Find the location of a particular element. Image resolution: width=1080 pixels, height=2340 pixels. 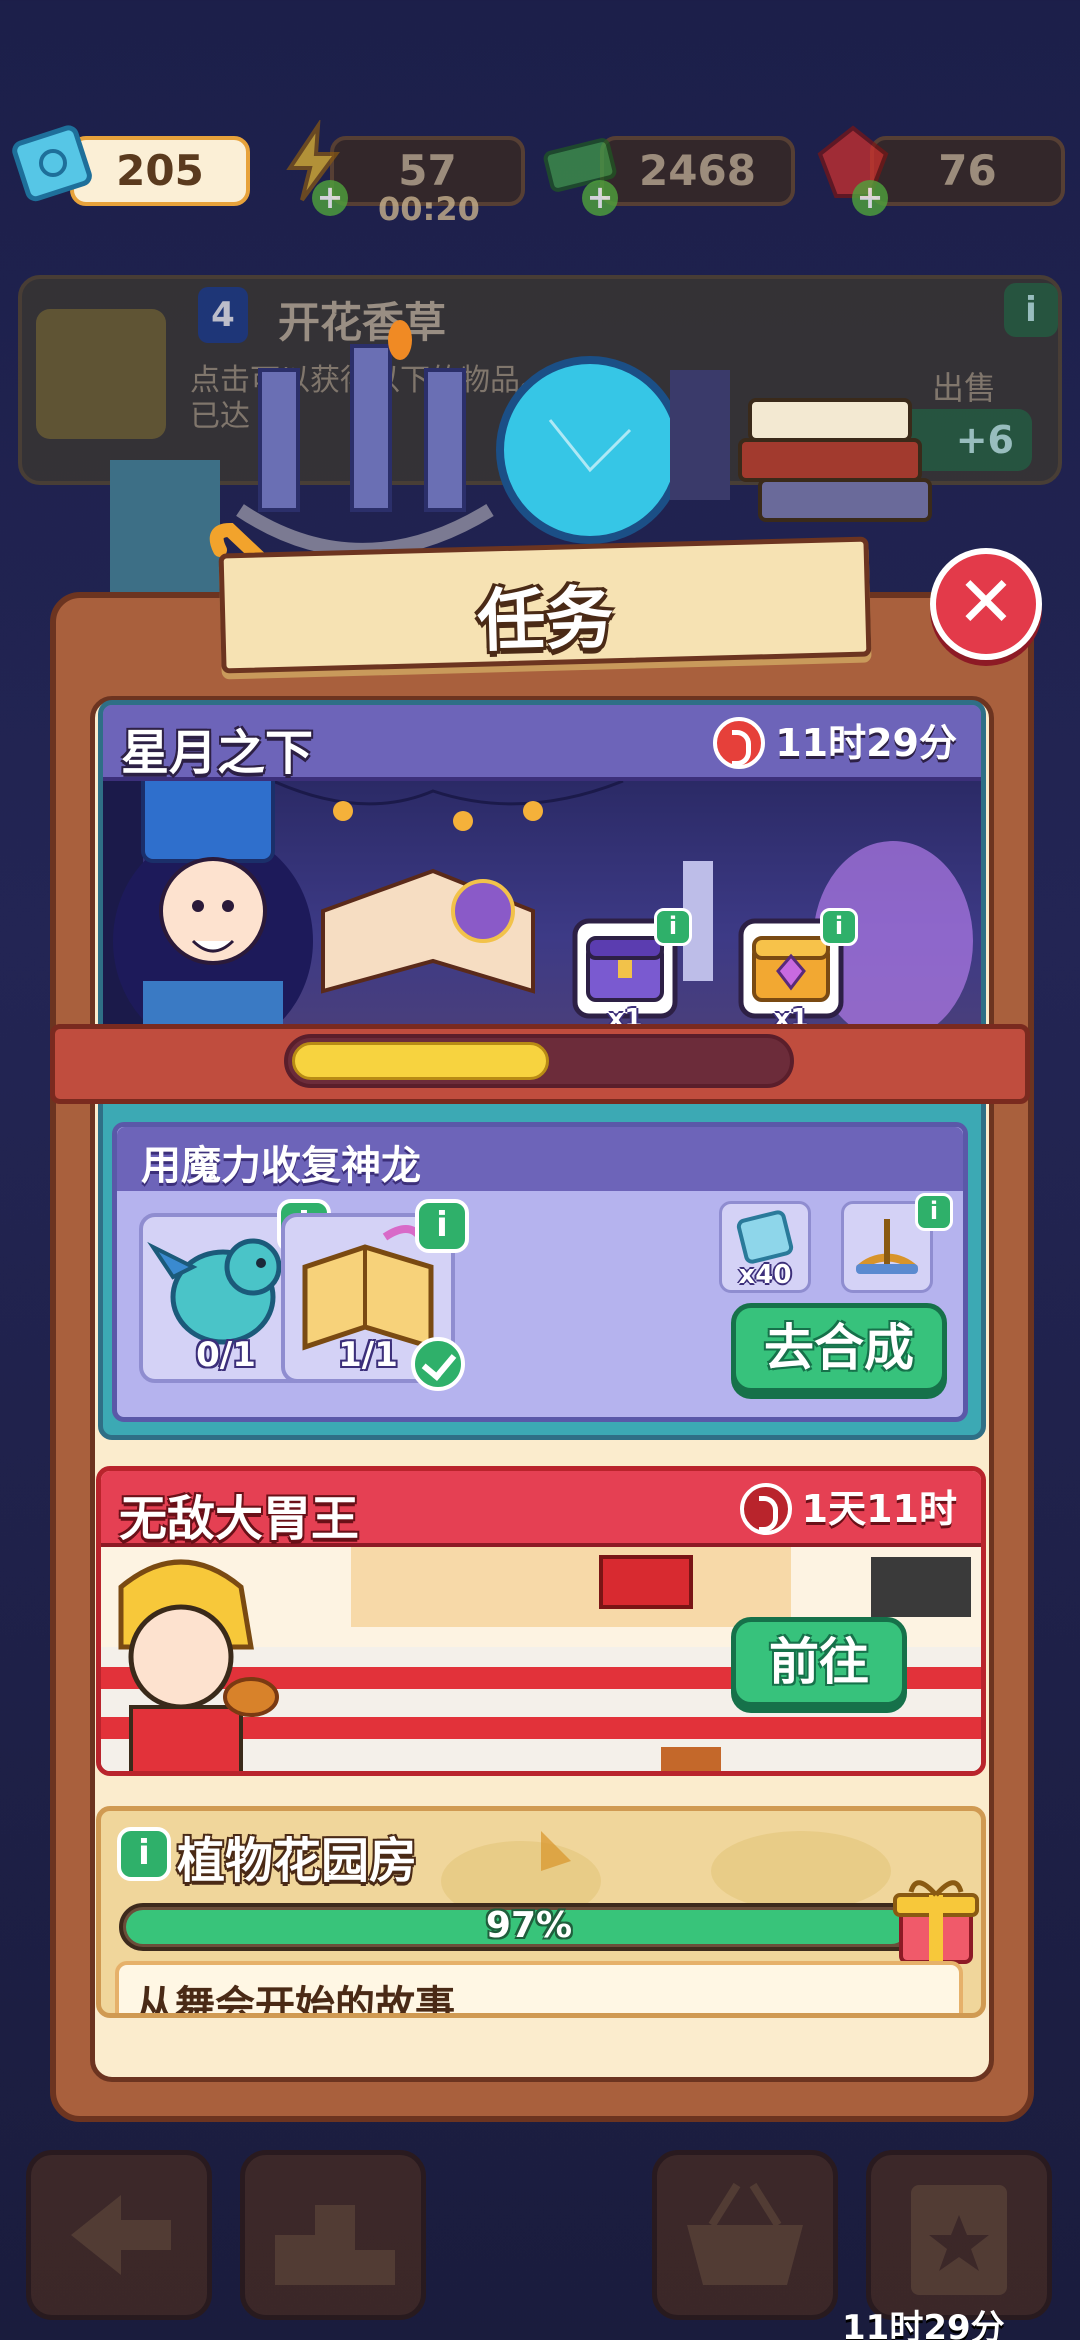

garden-progress-label: 97% is located at coordinates (529, 1925).